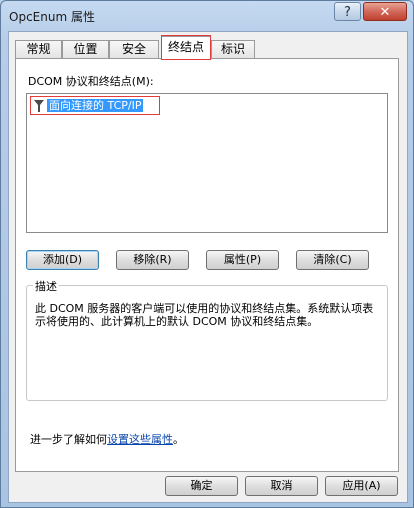 The height and width of the screenshot is (508, 414). What do you see at coordinates (186, 47) in the screenshot?
I see `tab-annotation-box` at bounding box center [186, 47].